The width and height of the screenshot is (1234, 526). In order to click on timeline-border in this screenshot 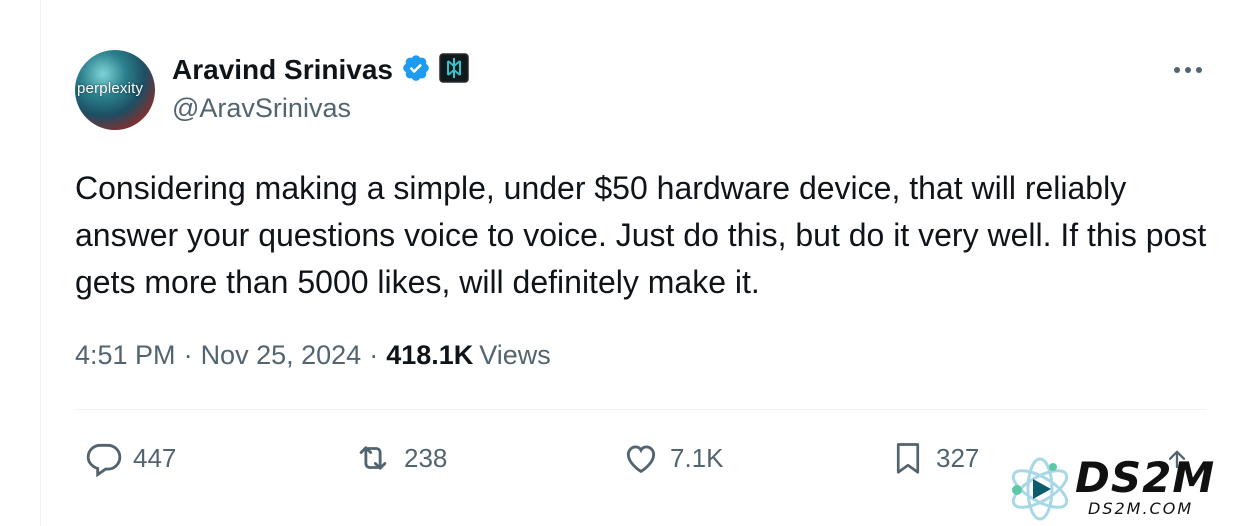, I will do `click(40, 263)`.